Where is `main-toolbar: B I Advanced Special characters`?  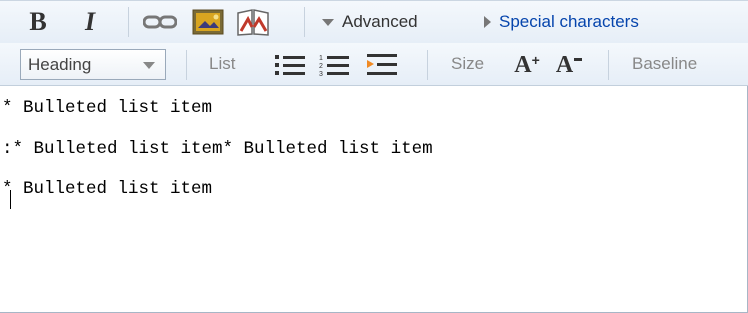 main-toolbar: B I Advanced Special characters is located at coordinates (374, 22).